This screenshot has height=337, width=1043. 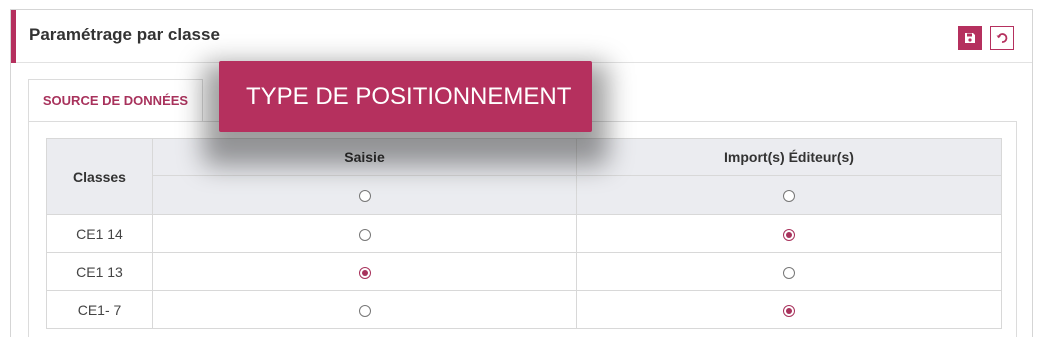 I want to click on class-name-cell: CE1- 7, so click(x=99, y=309).